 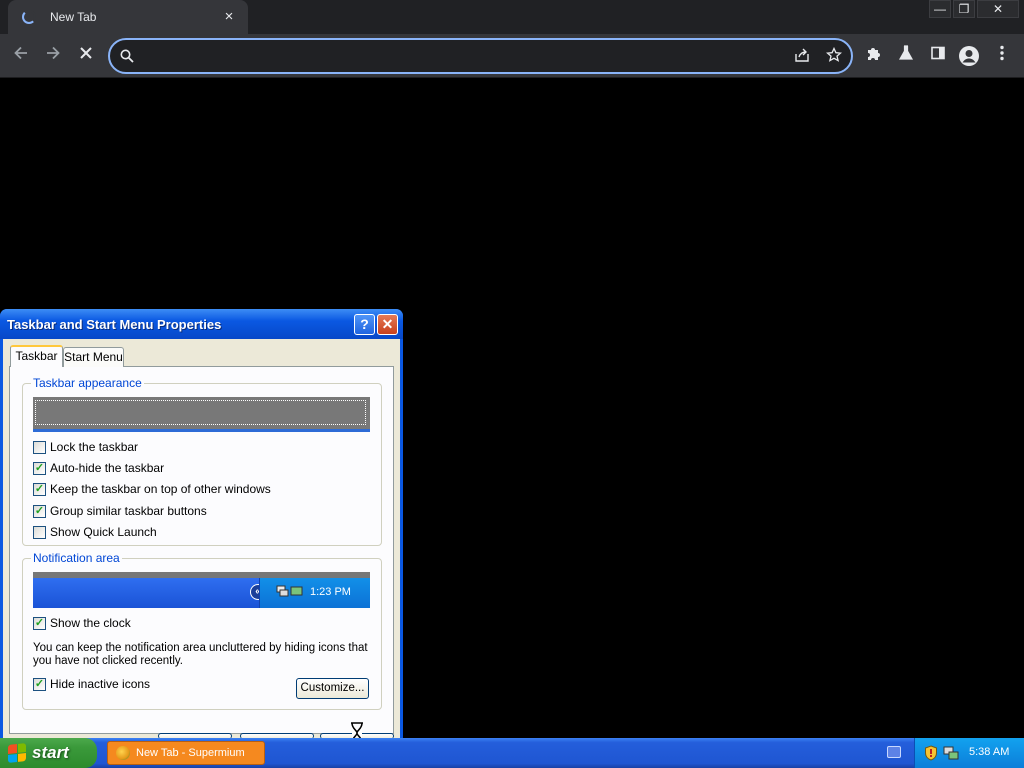 What do you see at coordinates (512, 17) in the screenshot?
I see `tab-strip: New Tab × — ❐ ✕` at bounding box center [512, 17].